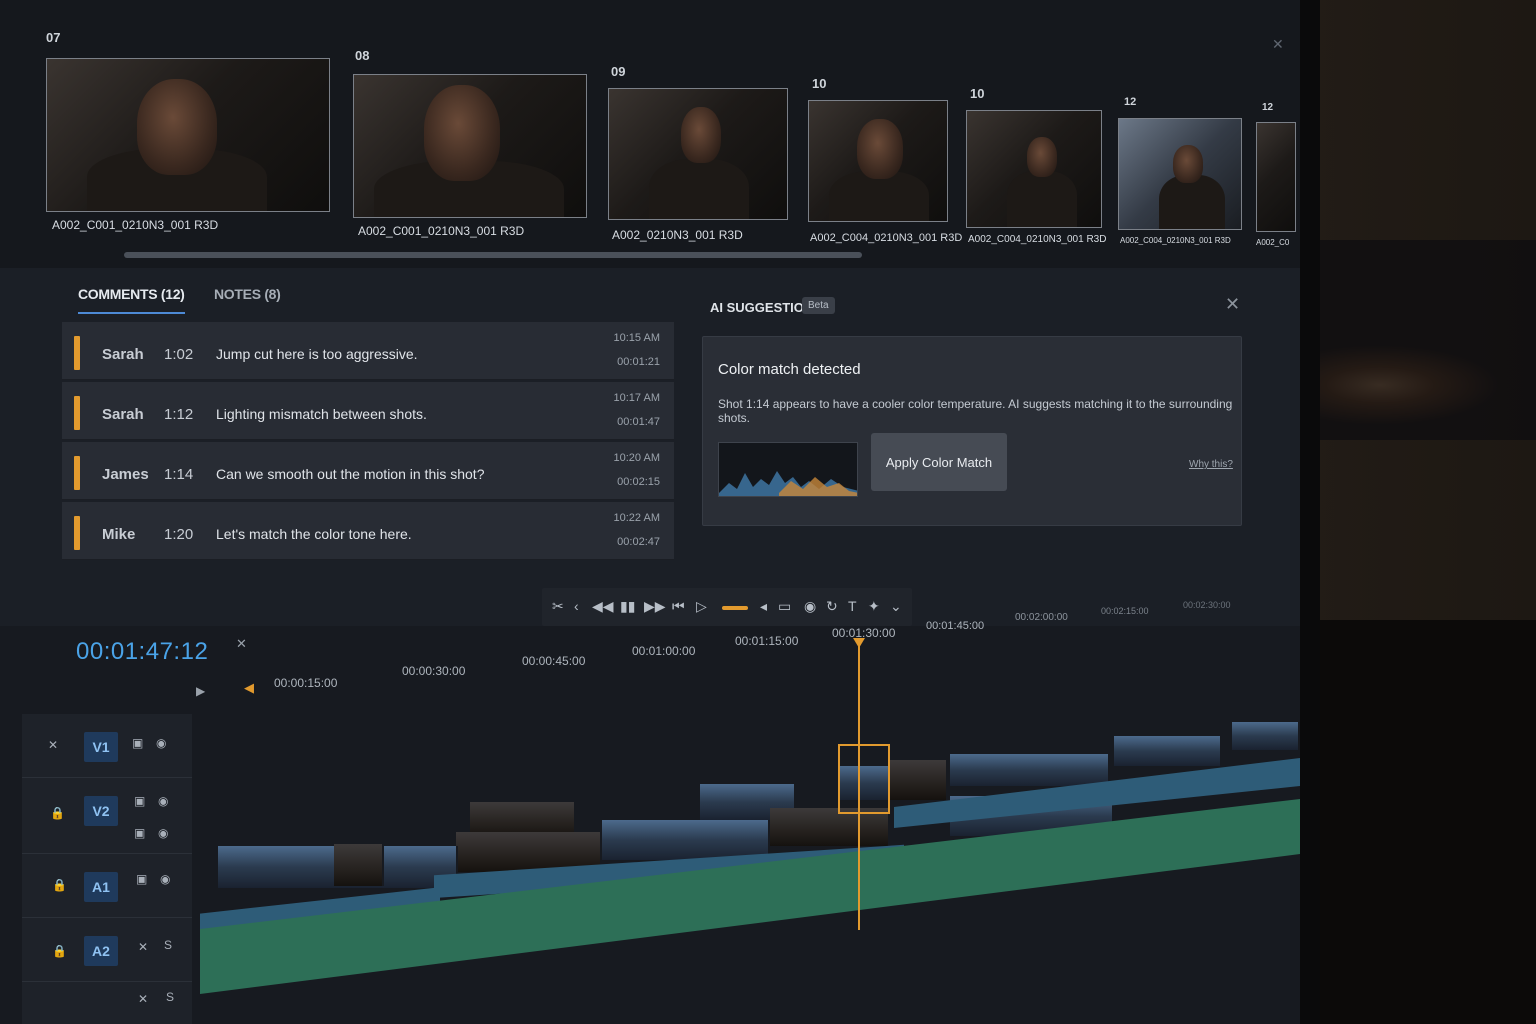 The image size is (1536, 1024). Describe the element at coordinates (321, 414) in the screenshot. I see `comment-text: Lighting mismatch between shots.` at that location.